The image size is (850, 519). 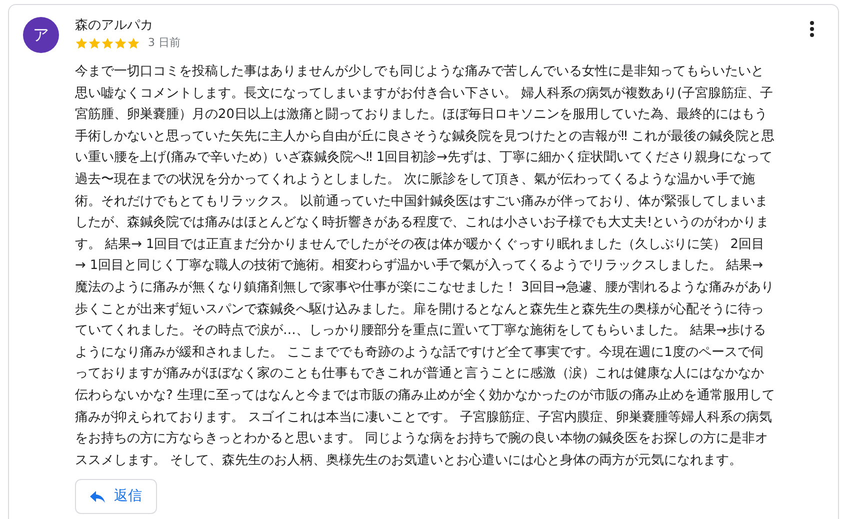 I want to click on review-time: 3 日前, so click(x=164, y=43).